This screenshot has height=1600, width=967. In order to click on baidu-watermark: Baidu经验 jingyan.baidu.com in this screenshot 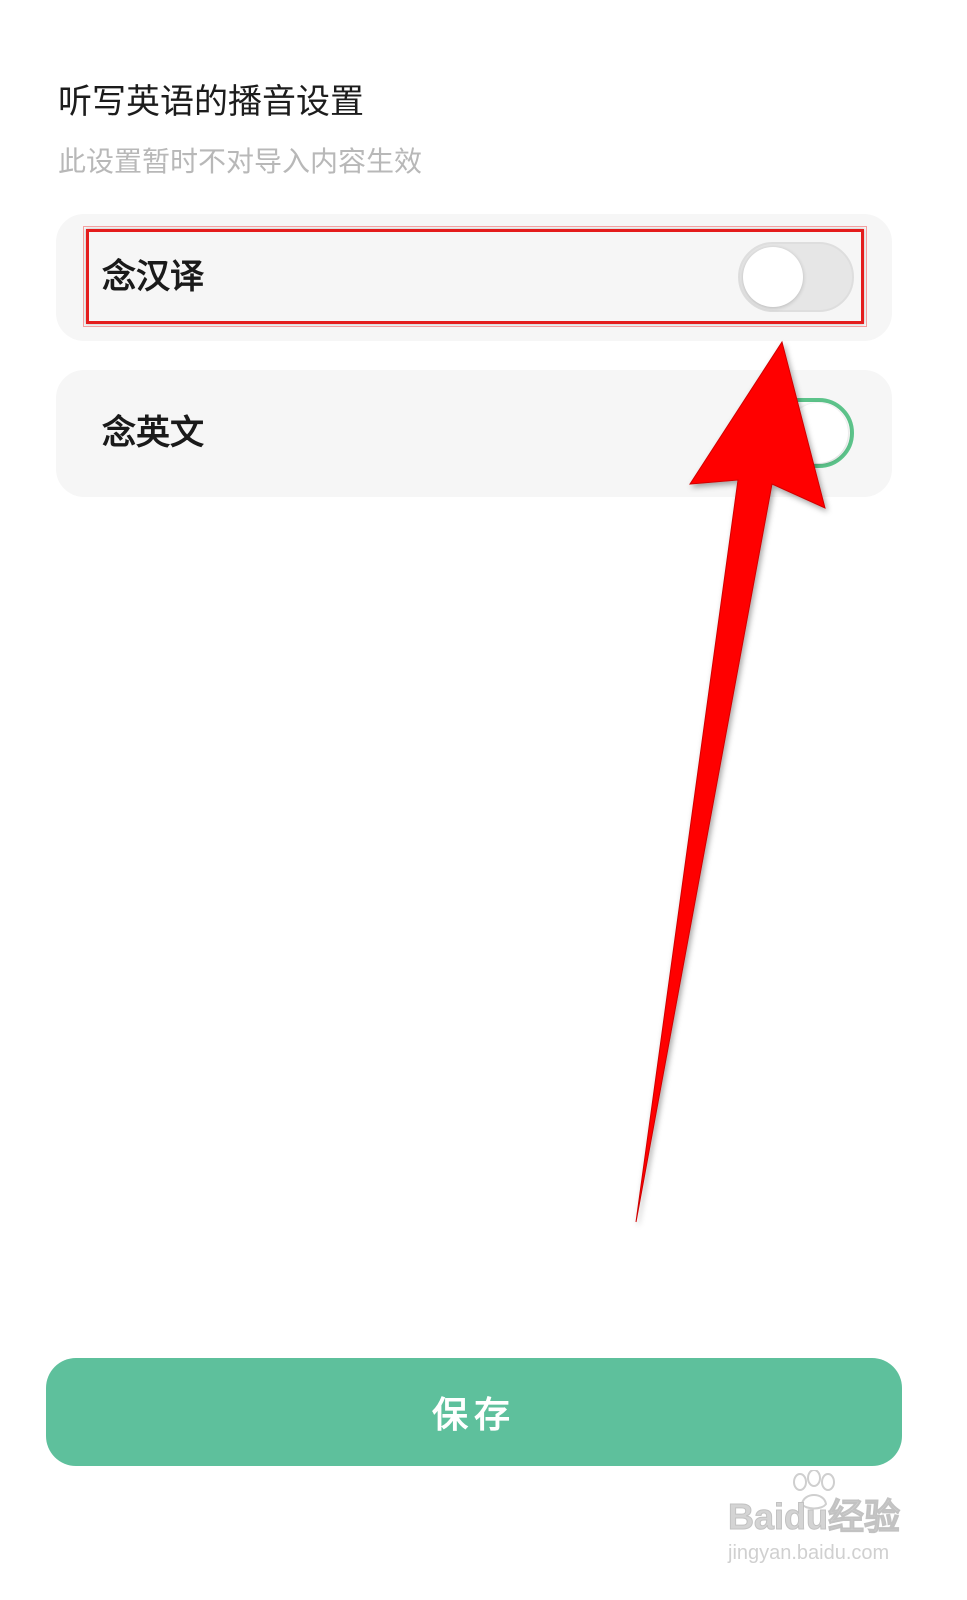, I will do `click(817, 1525)`.